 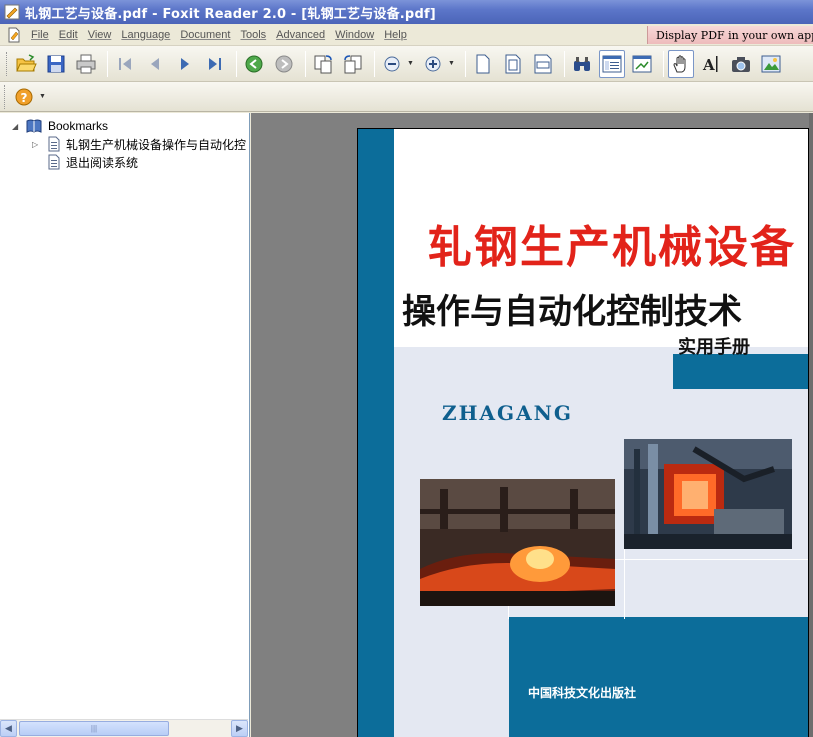 What do you see at coordinates (100, 35) in the screenshot?
I see `menu-view: View` at bounding box center [100, 35].